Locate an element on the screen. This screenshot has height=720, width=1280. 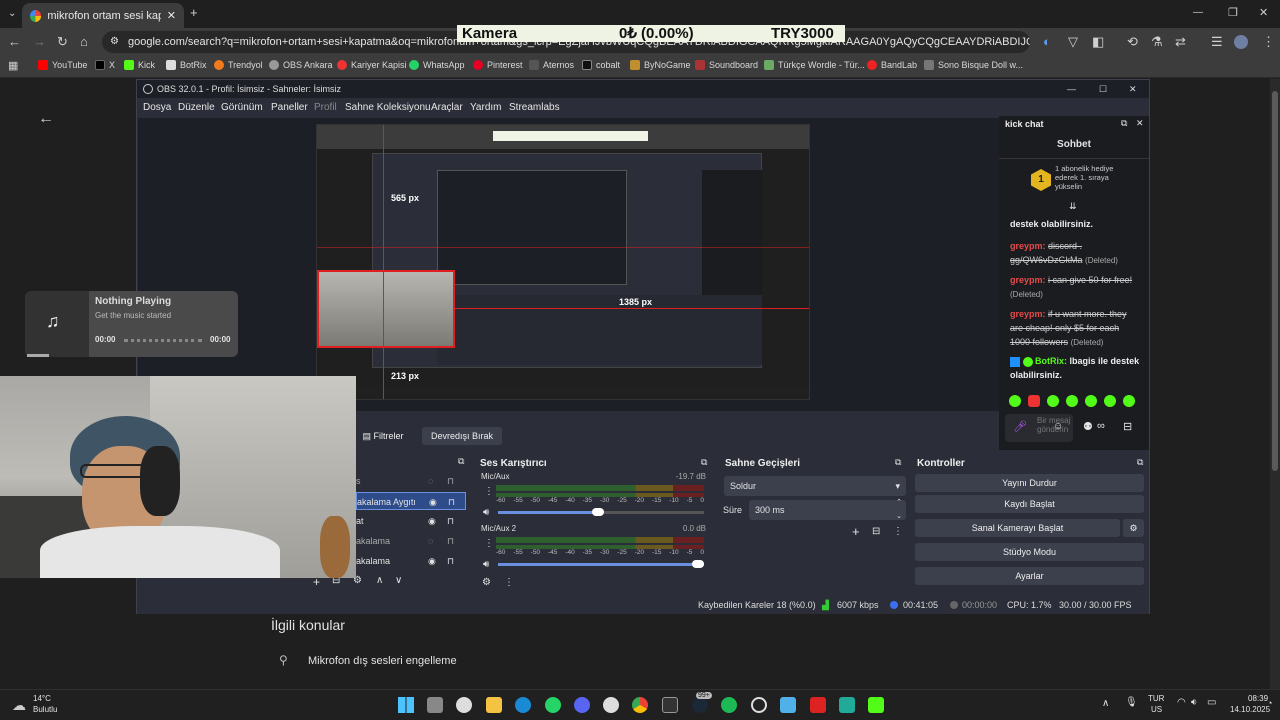
bookmark-pinterest: Pinterest is located at coordinates (498, 65).